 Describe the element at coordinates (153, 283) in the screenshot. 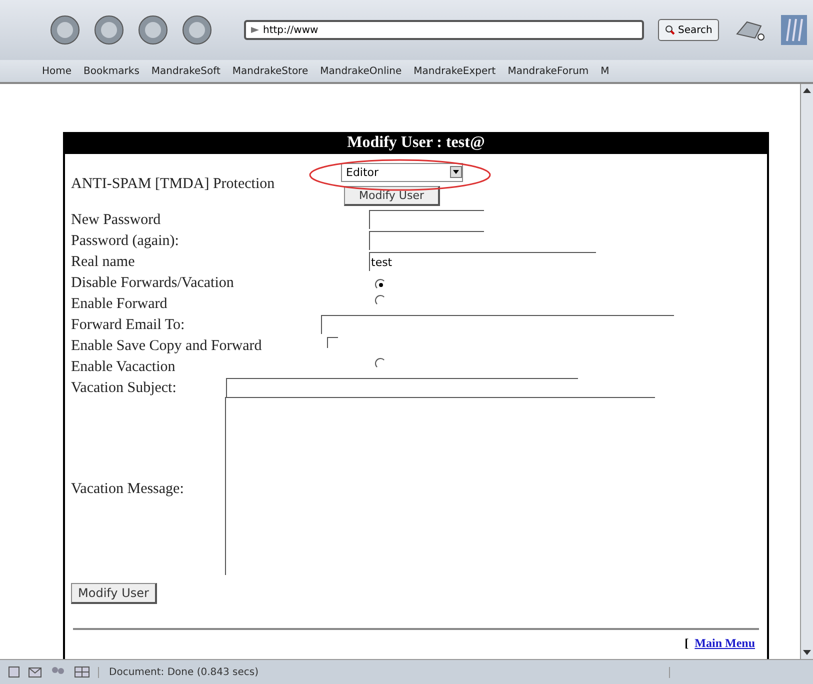

I see `field-label: Disable Forwards/Vacation` at that location.